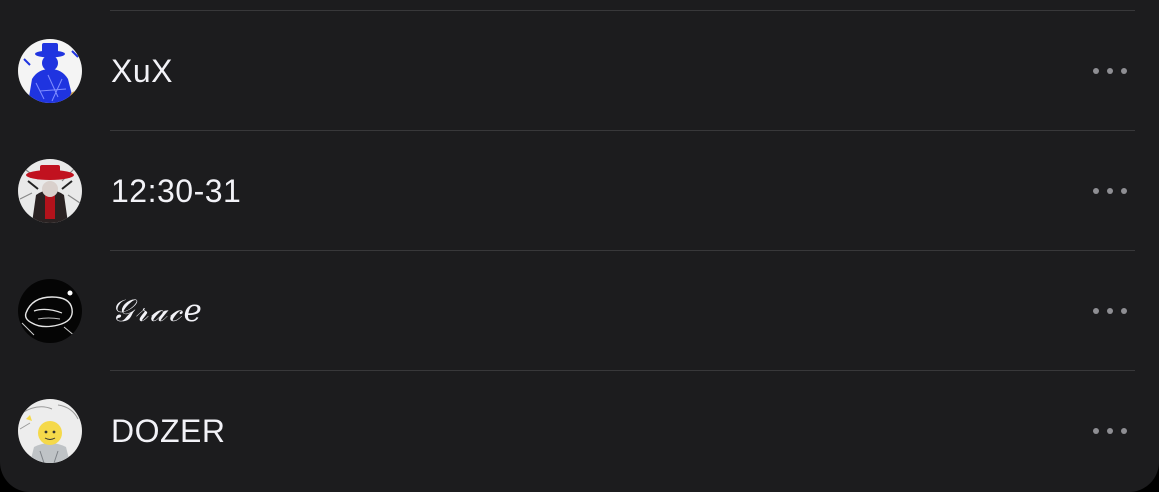  I want to click on contact-name: DOZER, so click(168, 431).